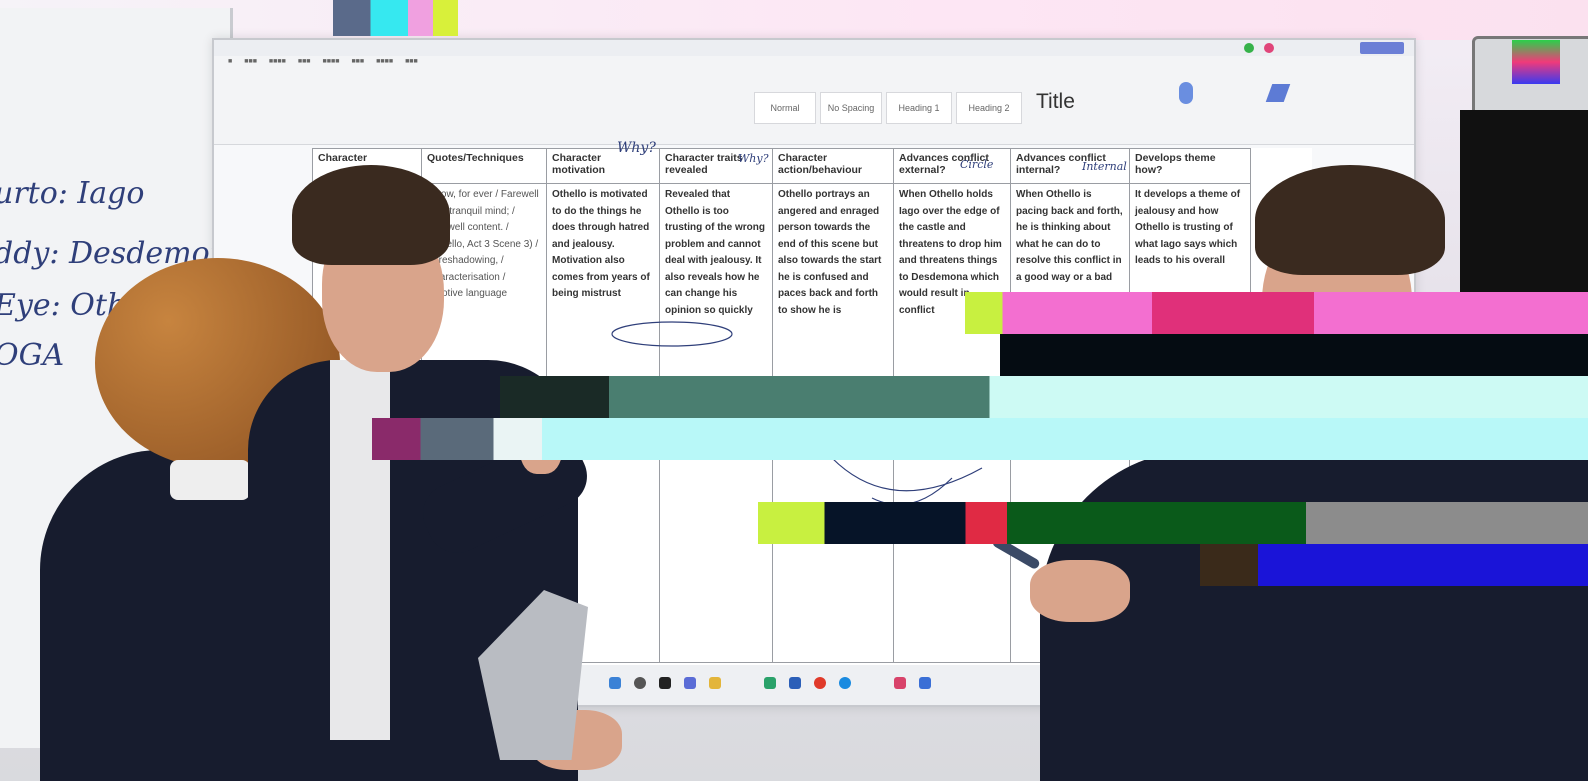  Describe the element at coordinates (1080, 591) in the screenshot. I see `student-right-hand` at that location.